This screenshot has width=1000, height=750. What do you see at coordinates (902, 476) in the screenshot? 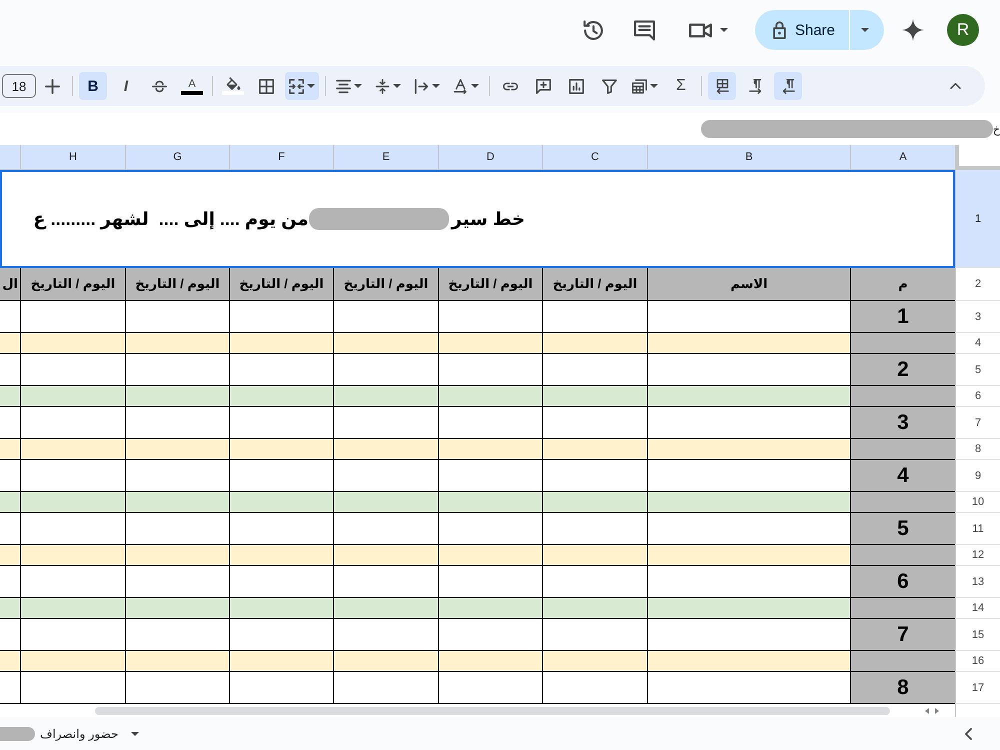
I see `table-cell: 4` at bounding box center [902, 476].